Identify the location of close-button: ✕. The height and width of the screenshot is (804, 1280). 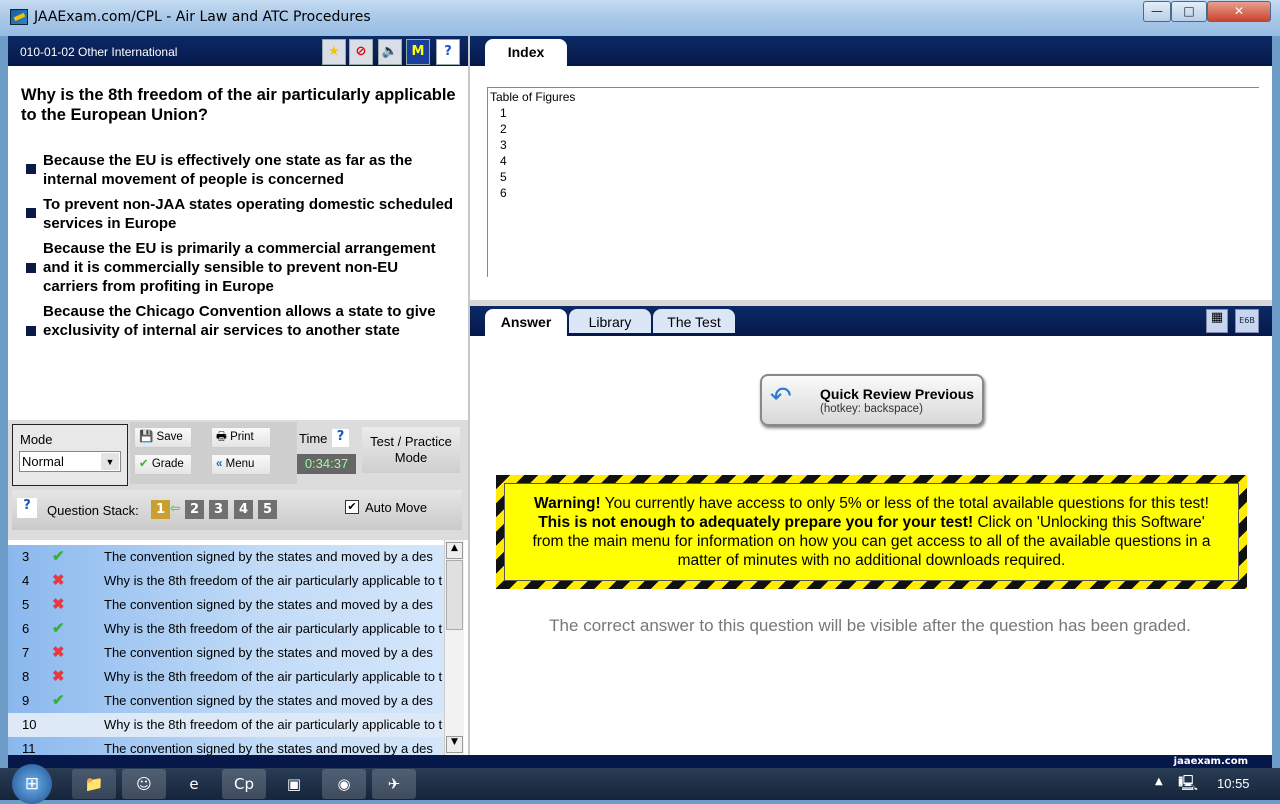
(1239, 11).